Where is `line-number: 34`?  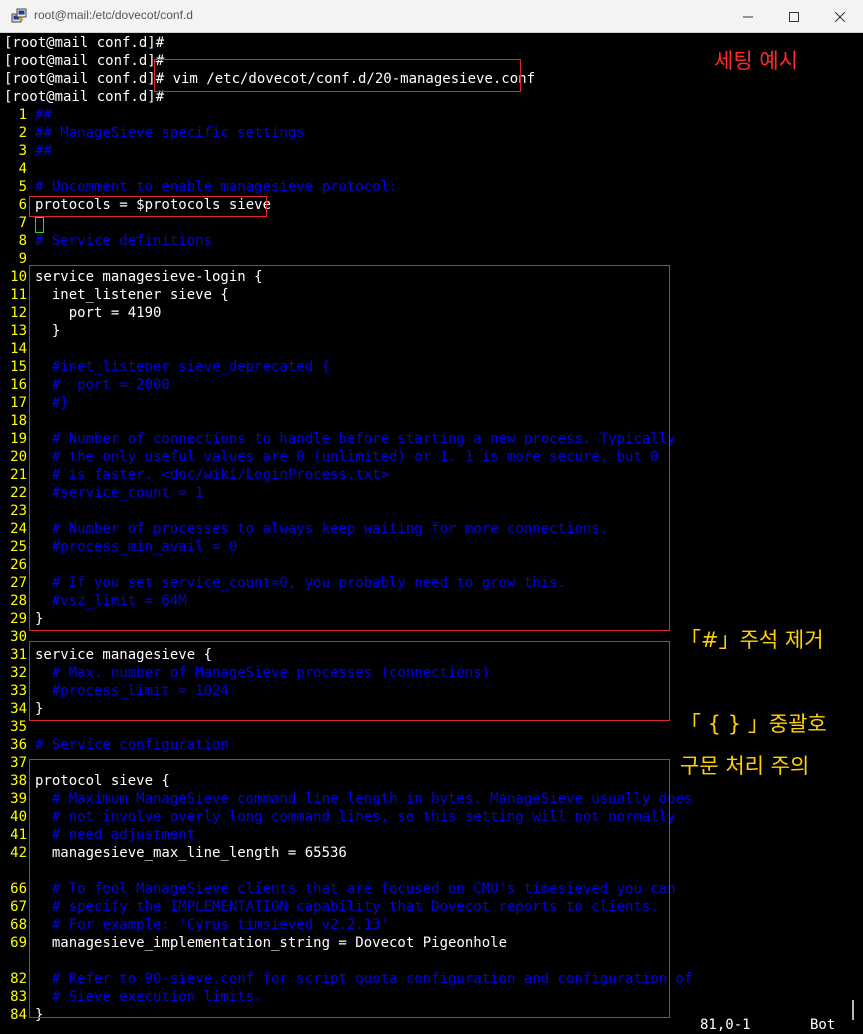 line-number: 34 is located at coordinates (18, 709).